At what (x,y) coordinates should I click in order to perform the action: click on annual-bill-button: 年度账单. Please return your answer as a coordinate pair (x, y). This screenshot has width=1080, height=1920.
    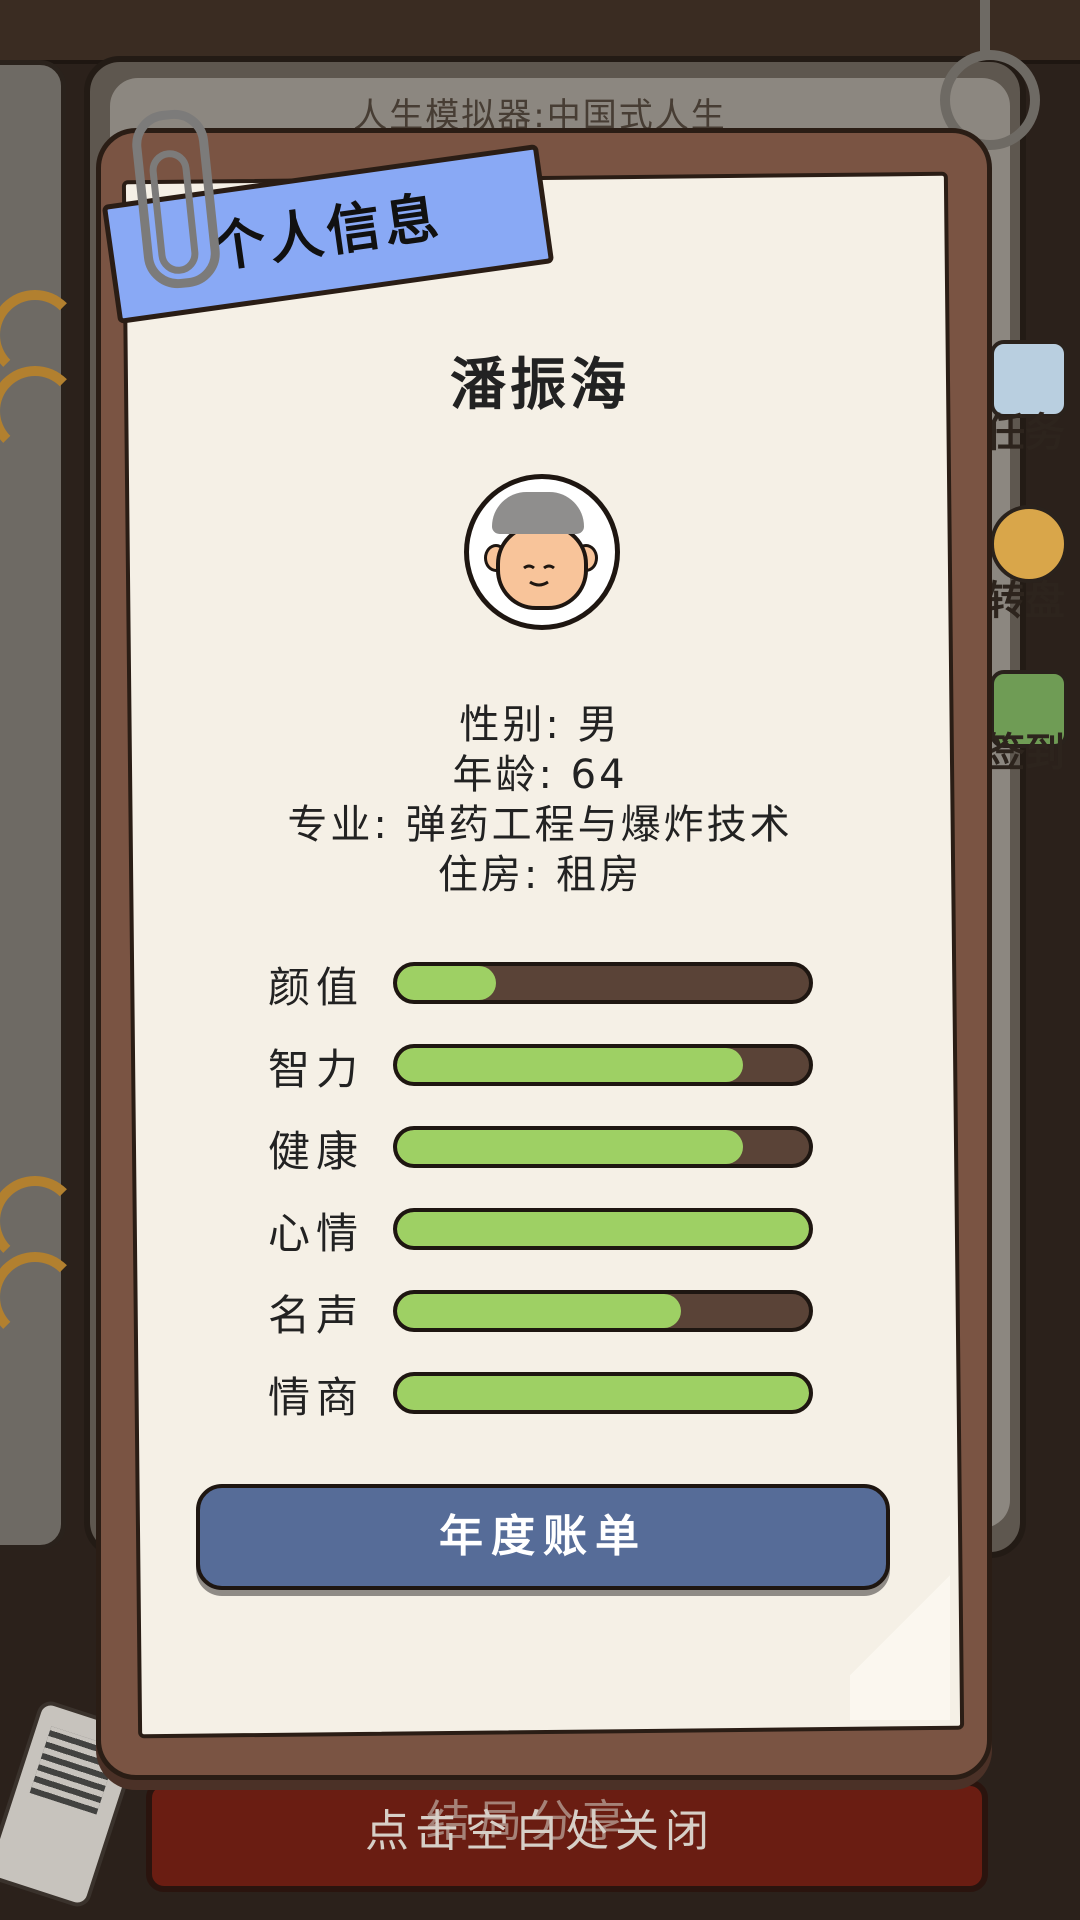
    Looking at the image, I should click on (543, 1537).